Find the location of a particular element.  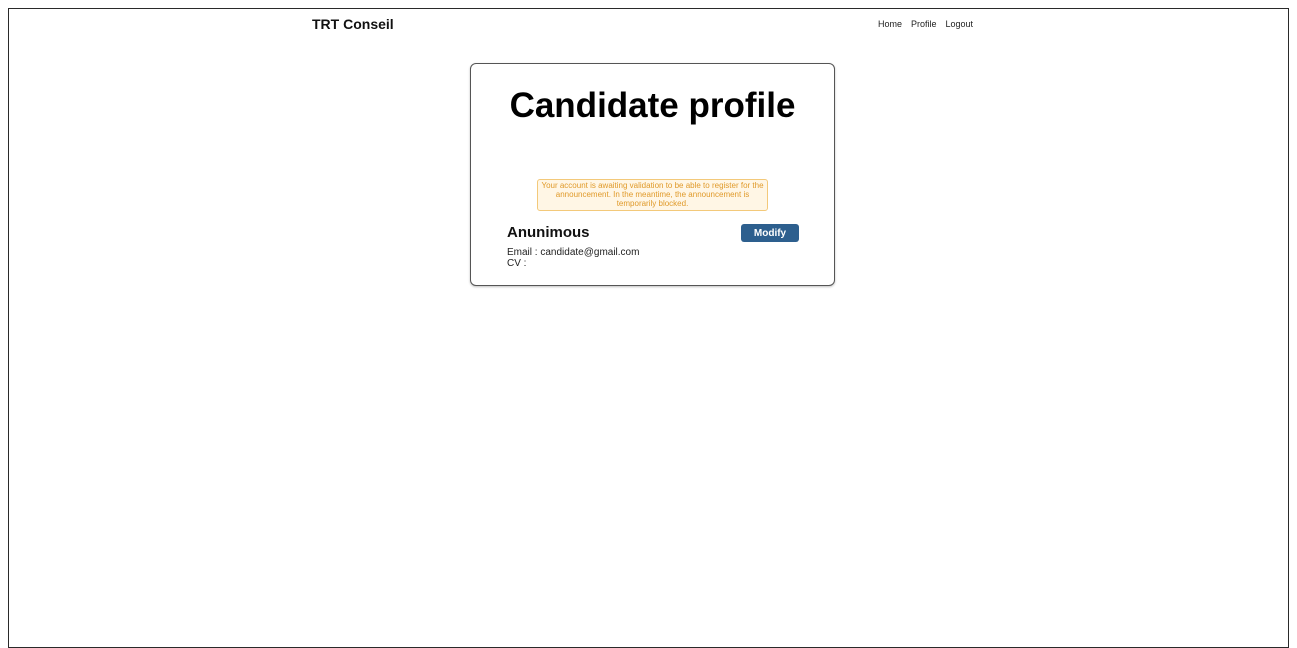

profile-info: Email : candidate@gmail.com CV : is located at coordinates (573, 258).